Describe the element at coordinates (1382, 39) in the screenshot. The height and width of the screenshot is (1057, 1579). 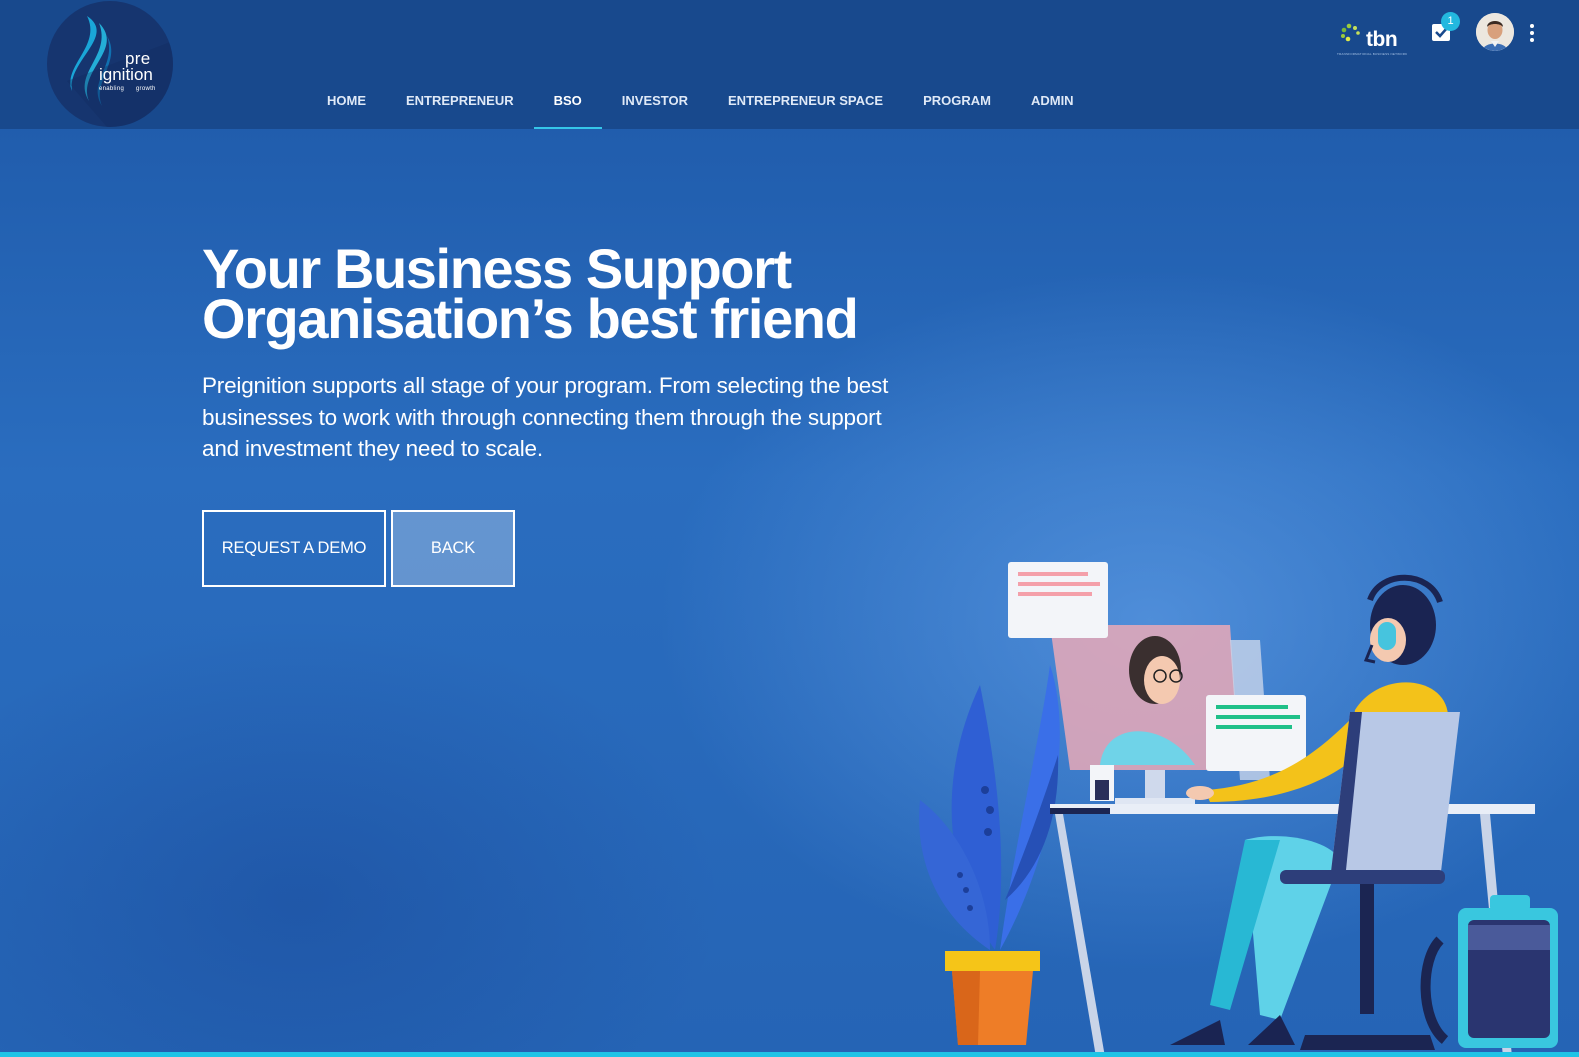
I see `tbn-wordmark: tbn` at that location.